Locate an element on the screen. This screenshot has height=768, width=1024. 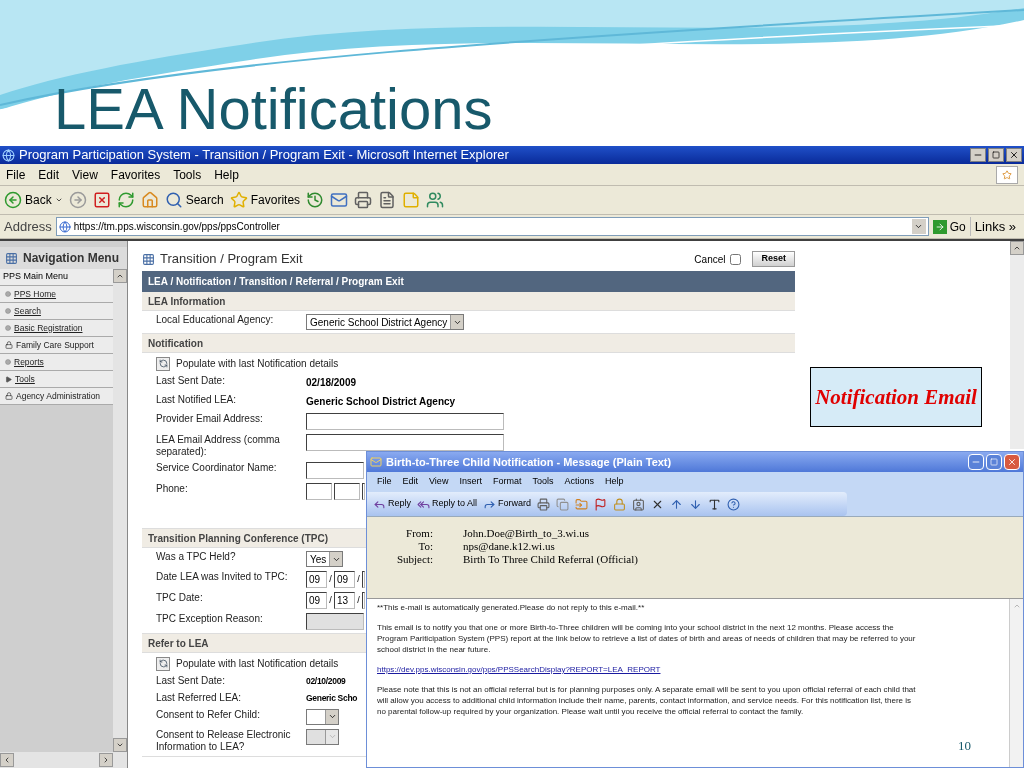
report-link: https://dev.pps.wisconsin.gov/pps/PPSSearchDisplay?REPORT=LEA_REPORT is located at coordinates (648, 669).